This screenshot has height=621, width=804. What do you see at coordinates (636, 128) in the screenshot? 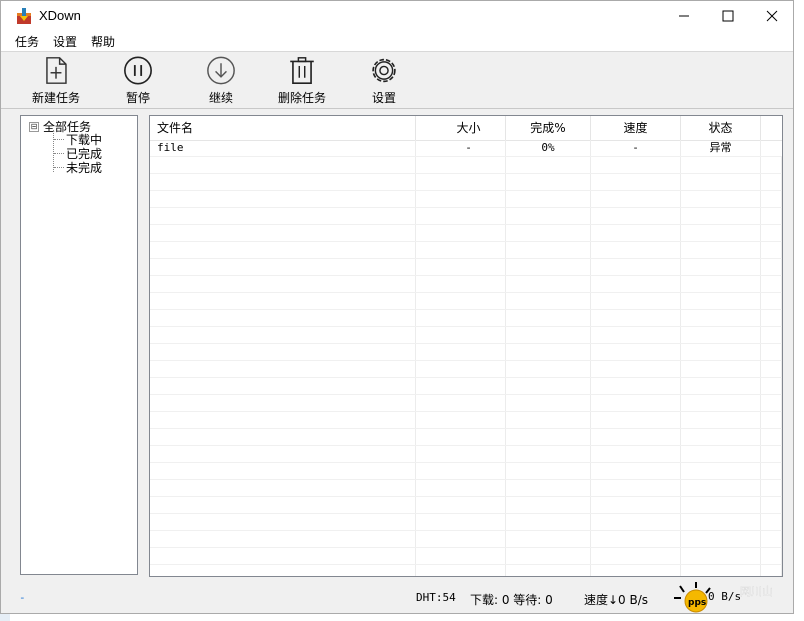
I see `column-header-speed: 速度` at bounding box center [636, 128].